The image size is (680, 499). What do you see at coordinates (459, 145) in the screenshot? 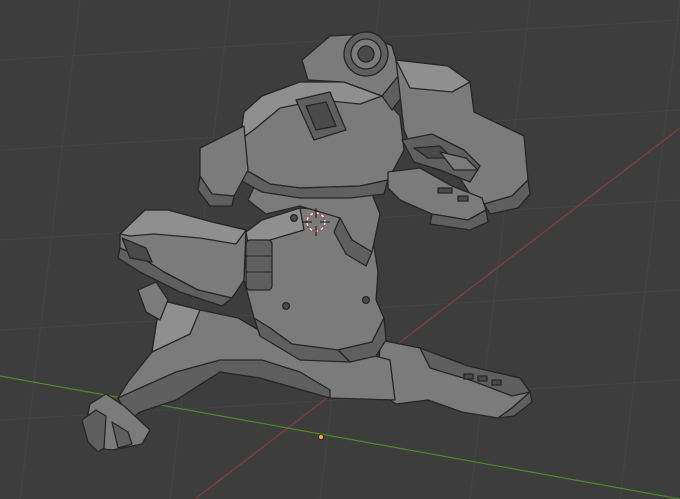
I see `jaw-snout` at bounding box center [459, 145].